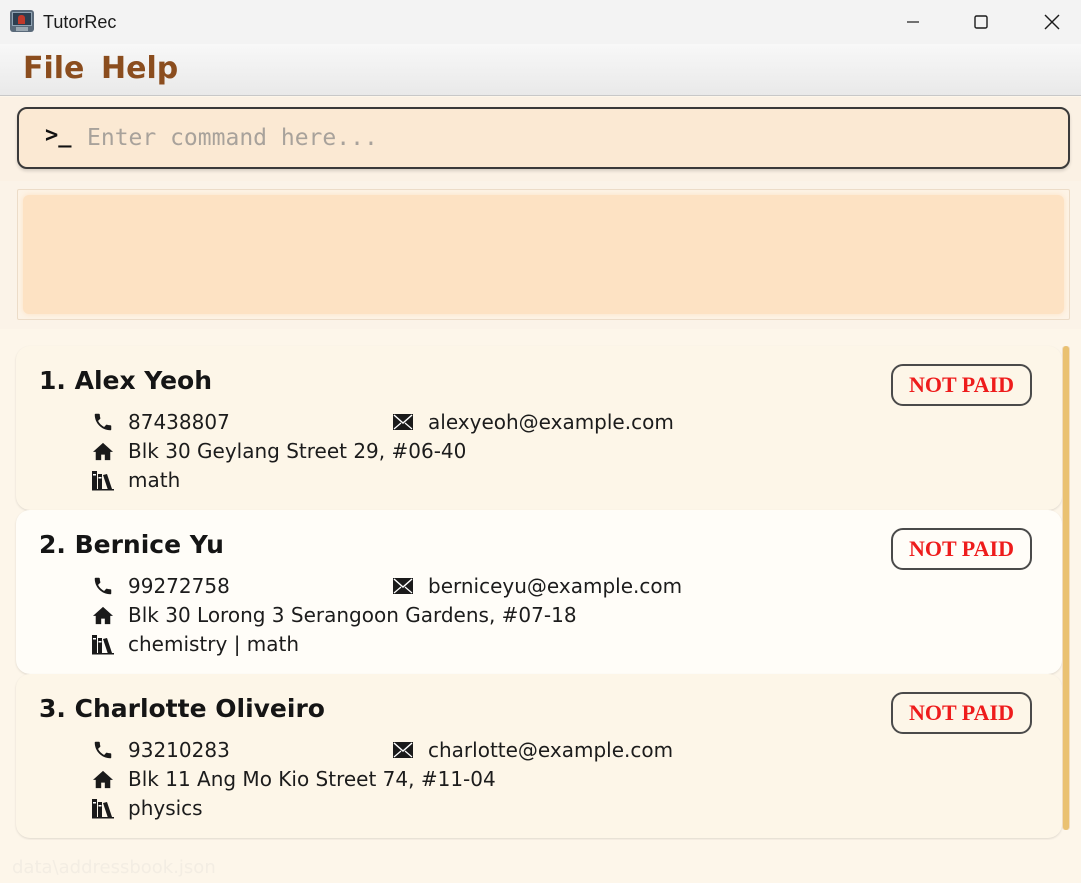 This screenshot has width=1081, height=883. I want to click on subjects-text: physics, so click(165, 808).